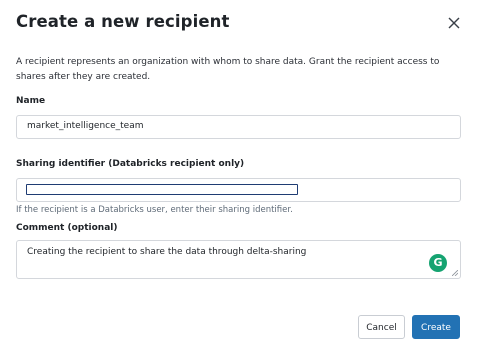 The width and height of the screenshot is (481, 361). I want to click on sharing-identifier-input, so click(238, 190).